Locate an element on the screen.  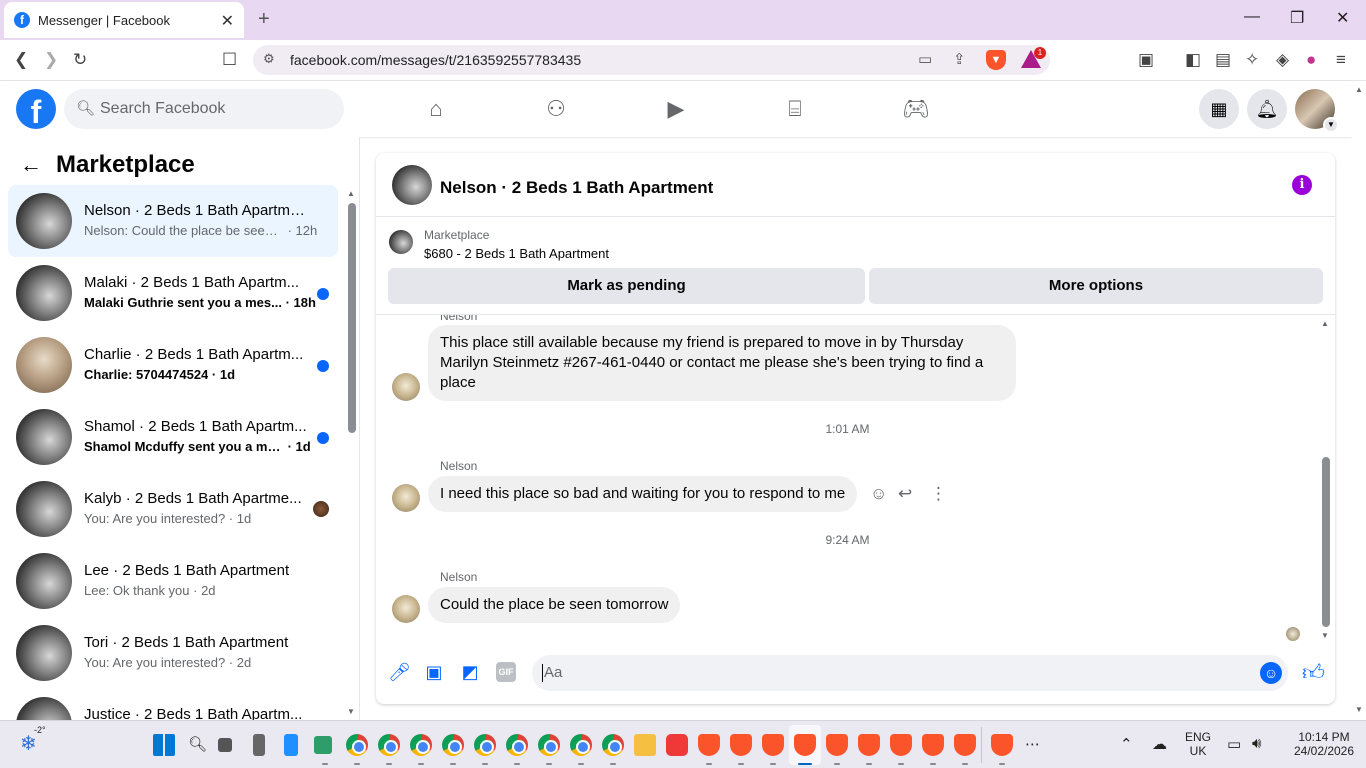
bookmark-icon: ☐ is located at coordinates (229, 60).